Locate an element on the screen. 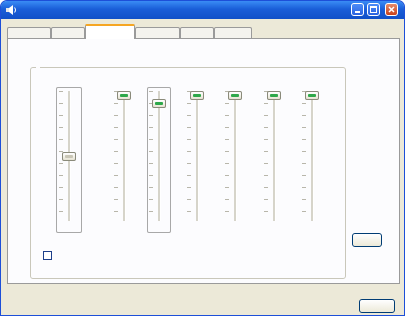  ok-button is located at coordinates (377, 306).